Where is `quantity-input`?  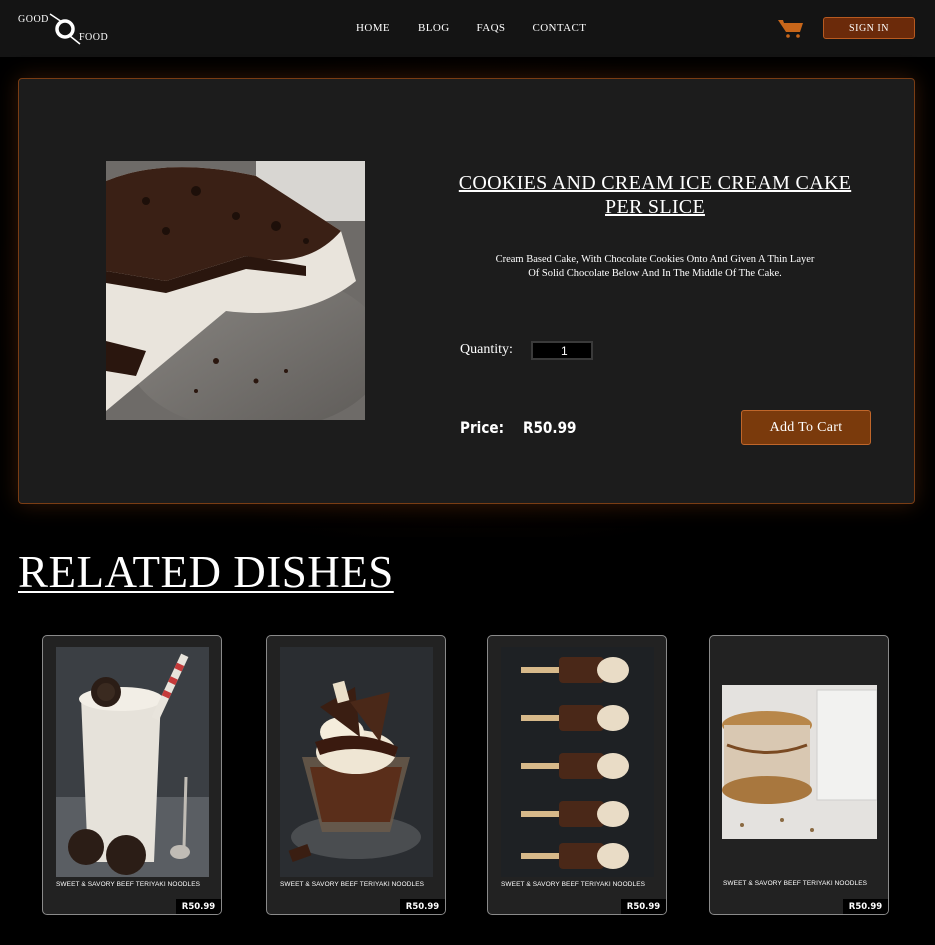
quantity-input is located at coordinates (562, 350).